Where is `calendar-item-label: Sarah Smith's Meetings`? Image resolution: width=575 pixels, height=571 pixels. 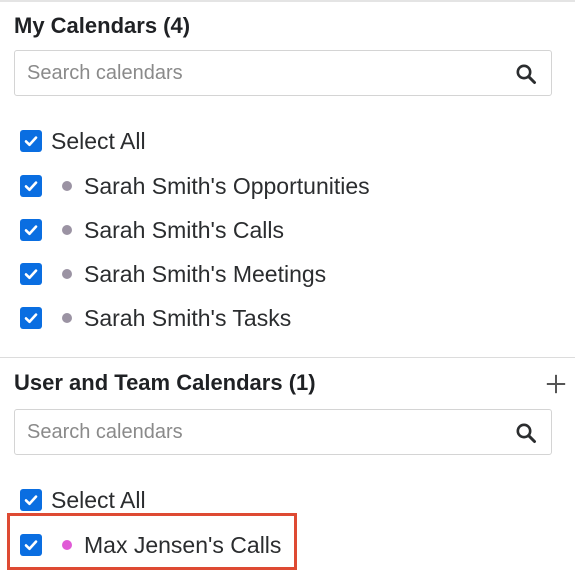 calendar-item-label: Sarah Smith's Meetings is located at coordinates (205, 273).